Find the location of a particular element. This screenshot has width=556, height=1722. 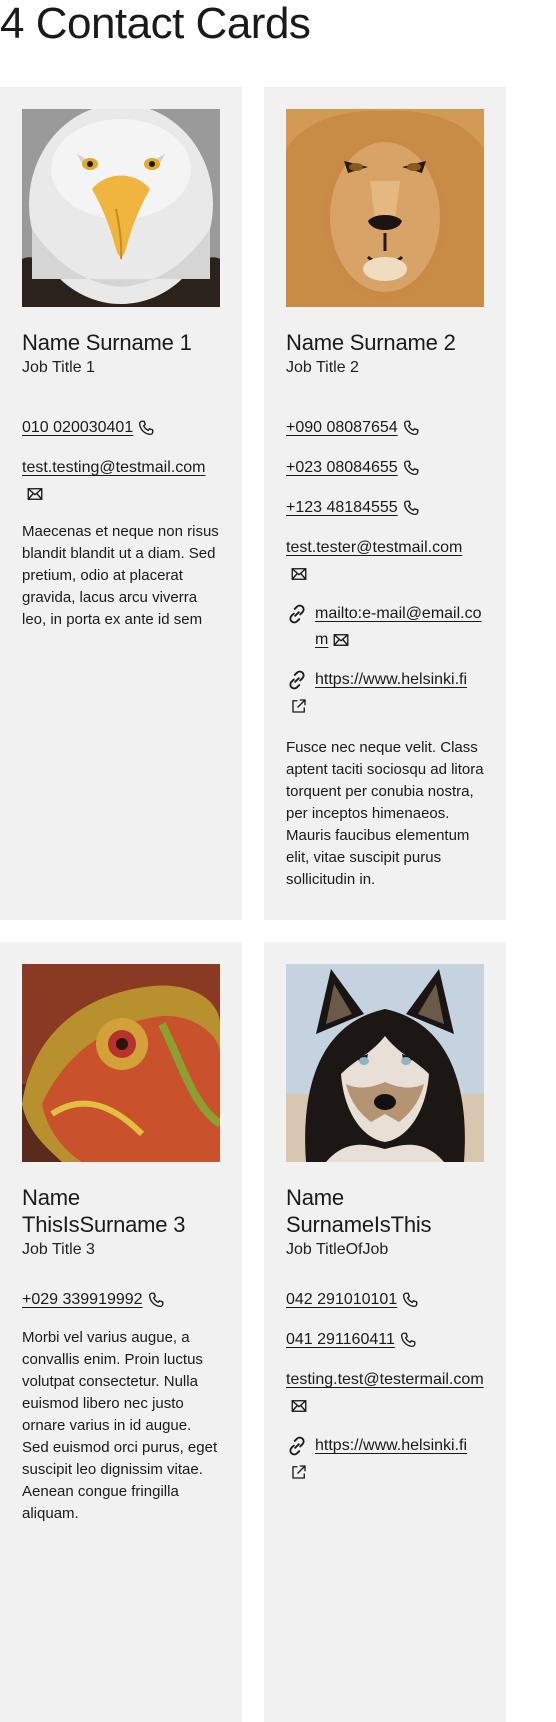

phone-link: +090 08087654 is located at coordinates (342, 427).